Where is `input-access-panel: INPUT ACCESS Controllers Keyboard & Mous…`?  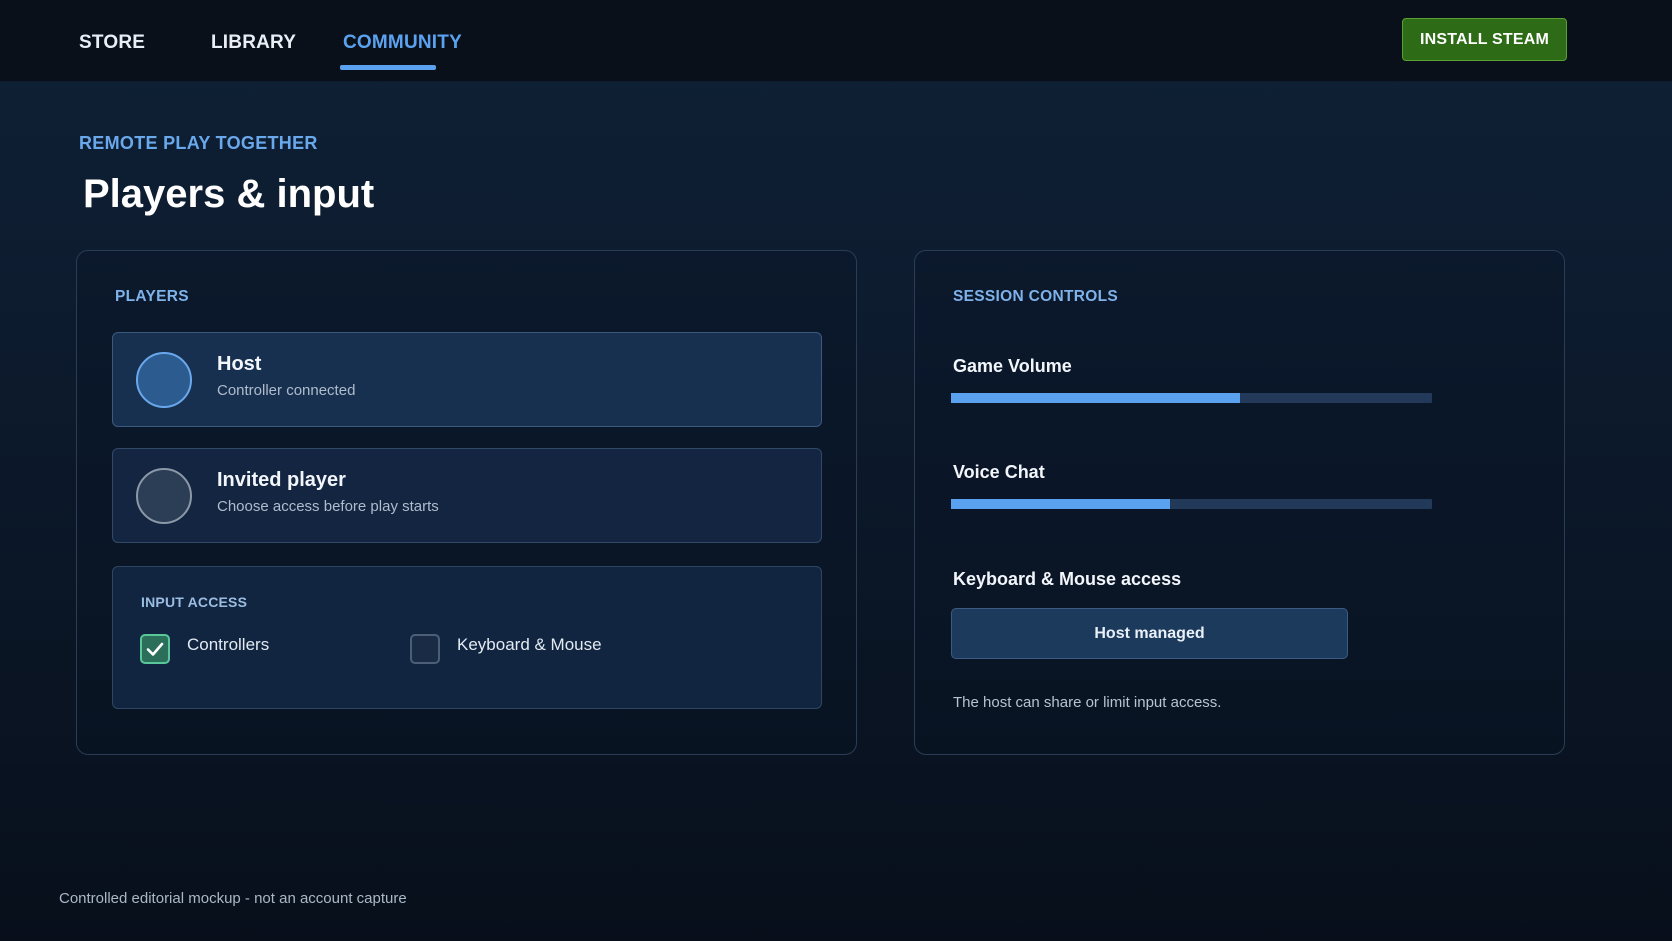
input-access-panel: INPUT ACCESS Controllers Keyboard & Mous… is located at coordinates (467, 637).